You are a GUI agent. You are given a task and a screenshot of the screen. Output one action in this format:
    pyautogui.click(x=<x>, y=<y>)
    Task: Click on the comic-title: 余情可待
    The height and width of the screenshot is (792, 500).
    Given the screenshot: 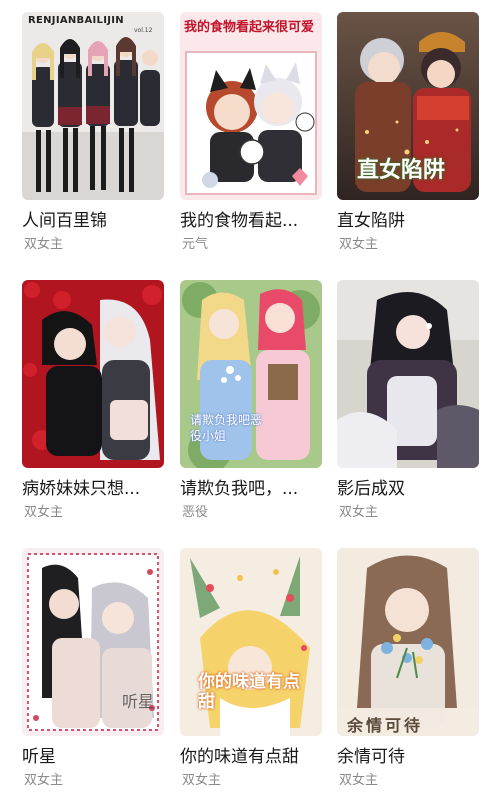 What is the action you would take?
    pyautogui.click(x=408, y=757)
    